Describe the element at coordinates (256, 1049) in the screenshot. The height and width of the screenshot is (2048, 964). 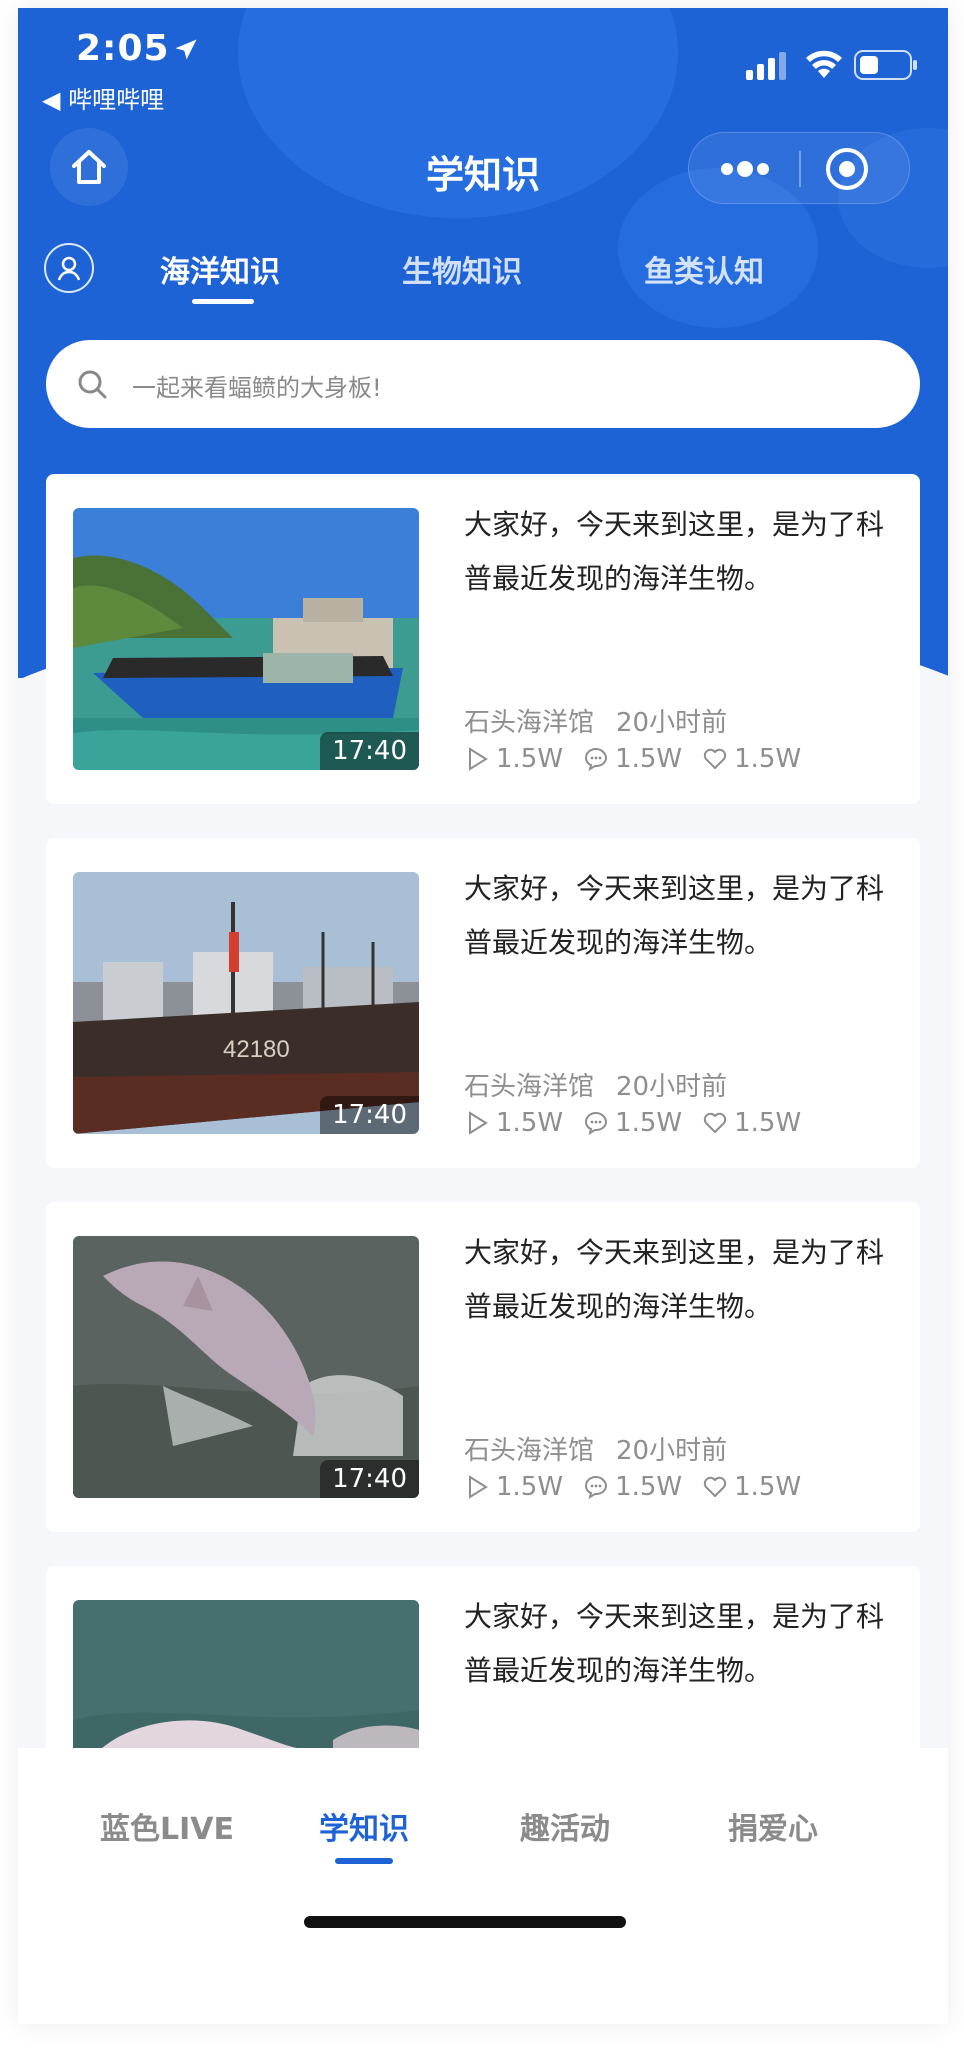
I see `svg-text: 42180` at that location.